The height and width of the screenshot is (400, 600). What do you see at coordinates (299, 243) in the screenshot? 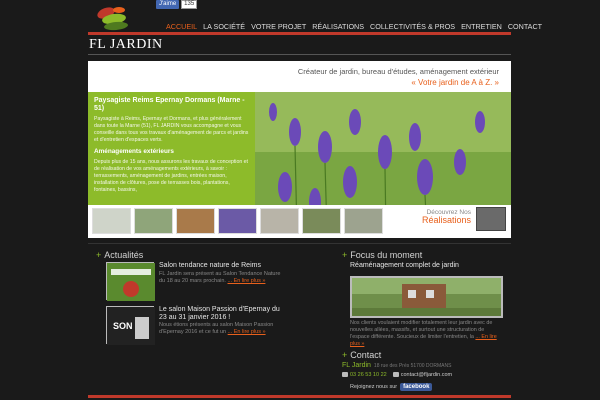
I see `section-divider` at bounding box center [299, 243].